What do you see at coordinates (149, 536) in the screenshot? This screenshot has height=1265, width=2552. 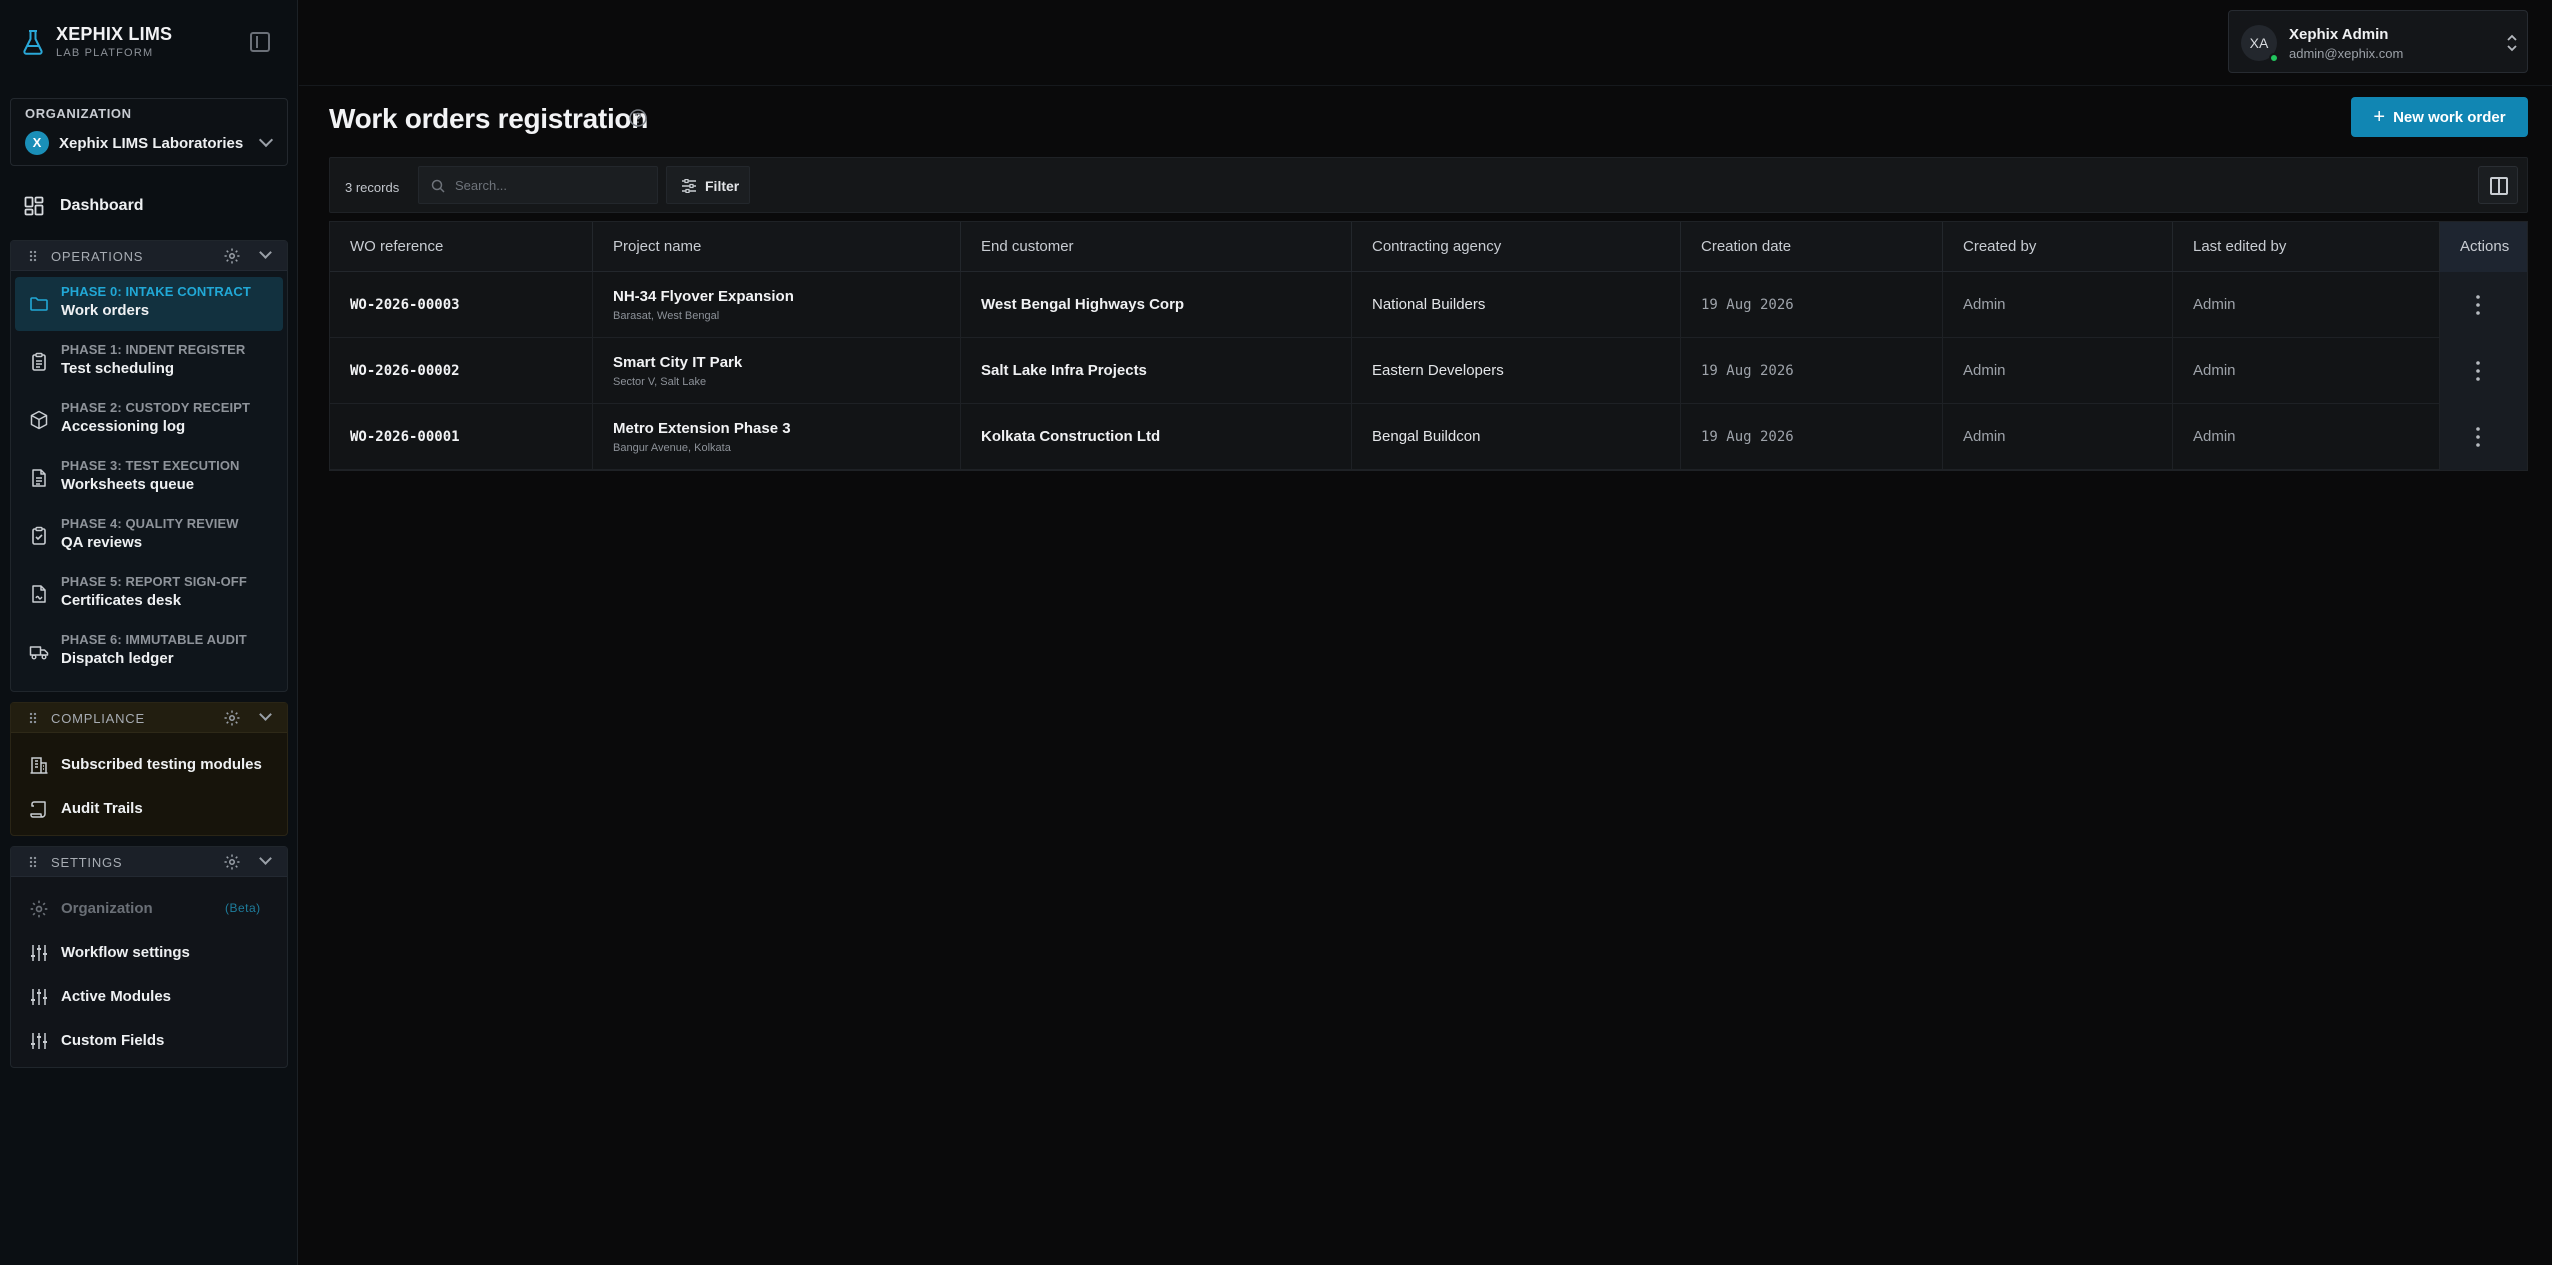 I see `sidebar-item-qa-reviews: PHASE 4: QUALITY REVIEW QA reviews` at bounding box center [149, 536].